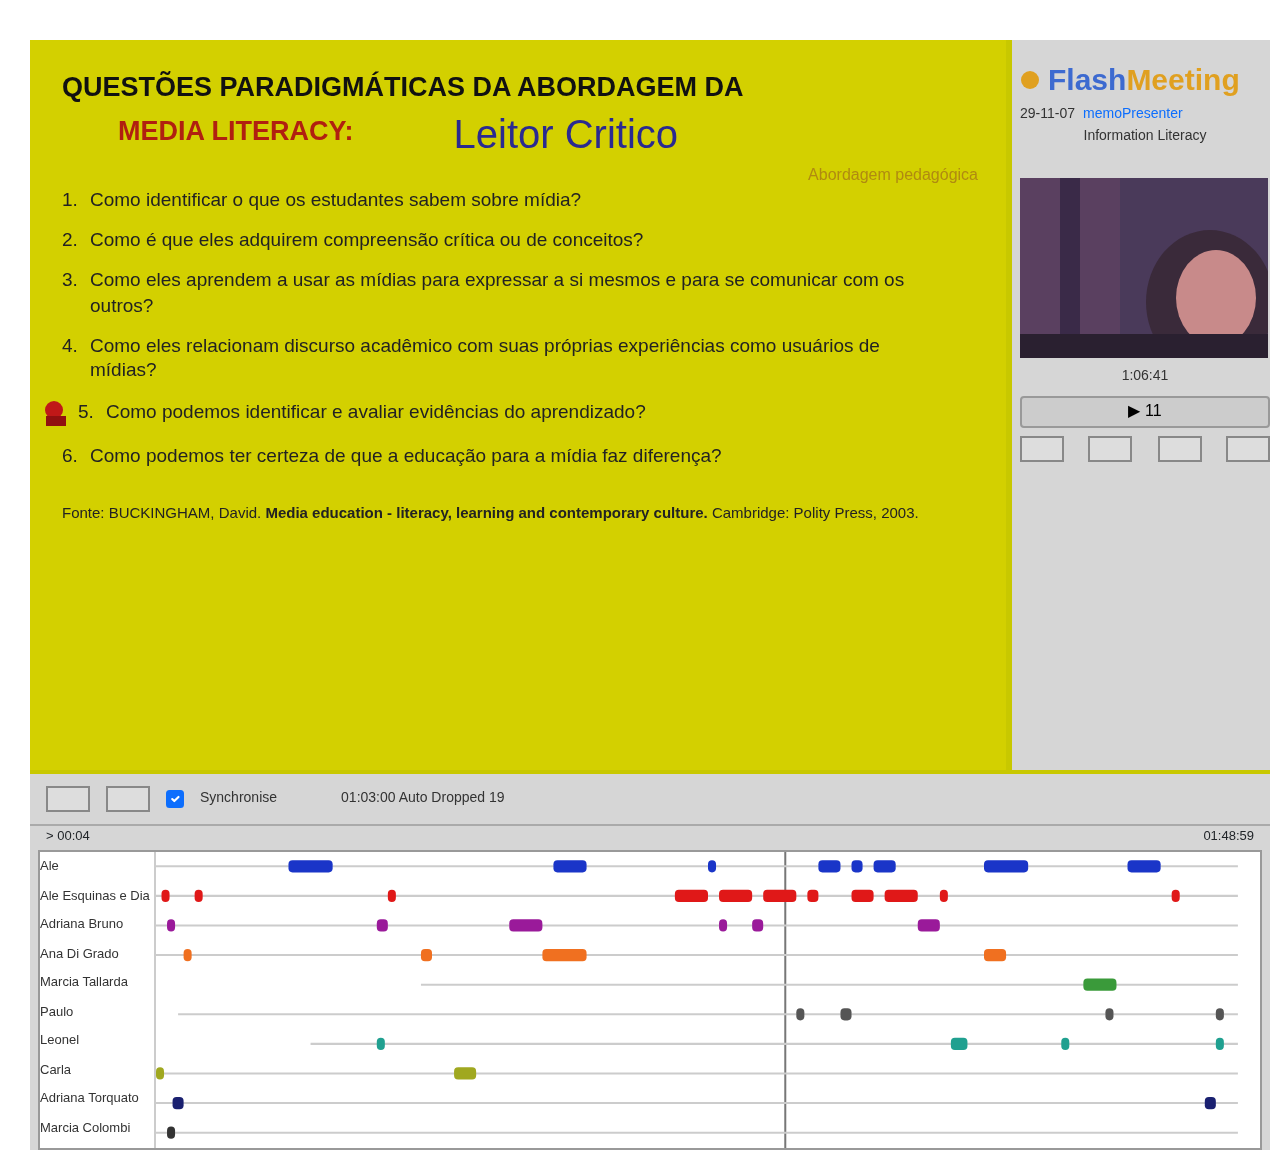 This screenshot has width=1270, height=1150. I want to click on question-number: 2., so click(71, 240).